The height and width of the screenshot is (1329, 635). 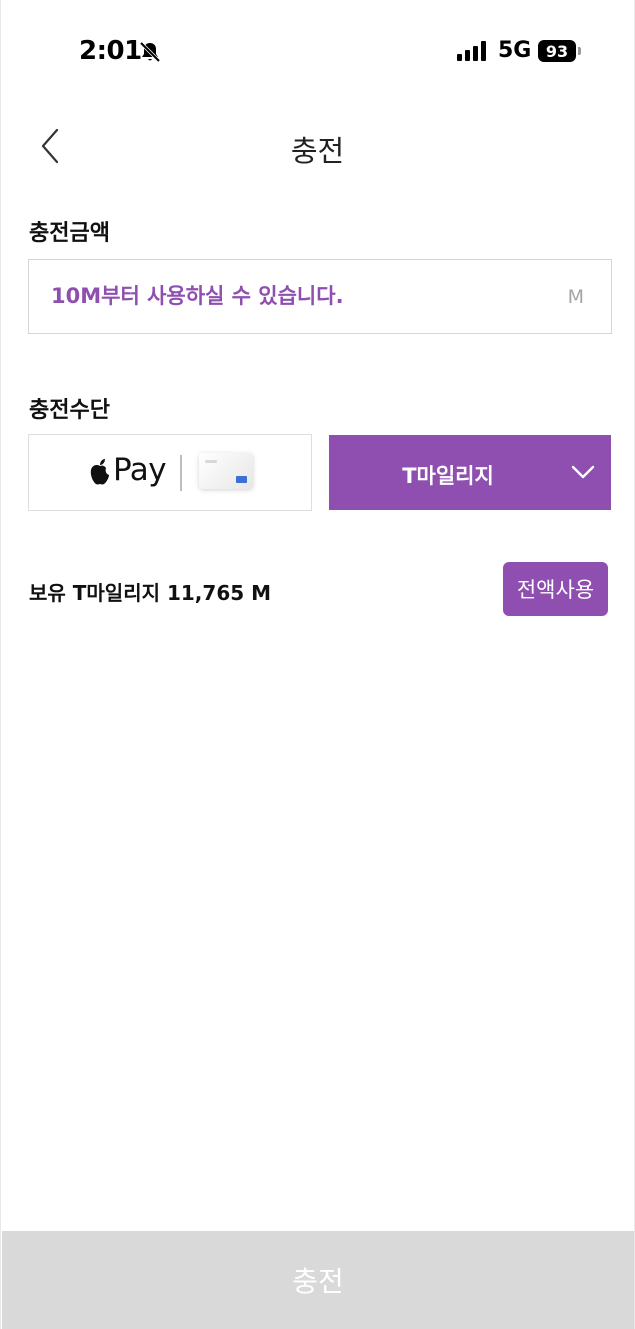 What do you see at coordinates (317, 151) in the screenshot?
I see `page-title: 충전` at bounding box center [317, 151].